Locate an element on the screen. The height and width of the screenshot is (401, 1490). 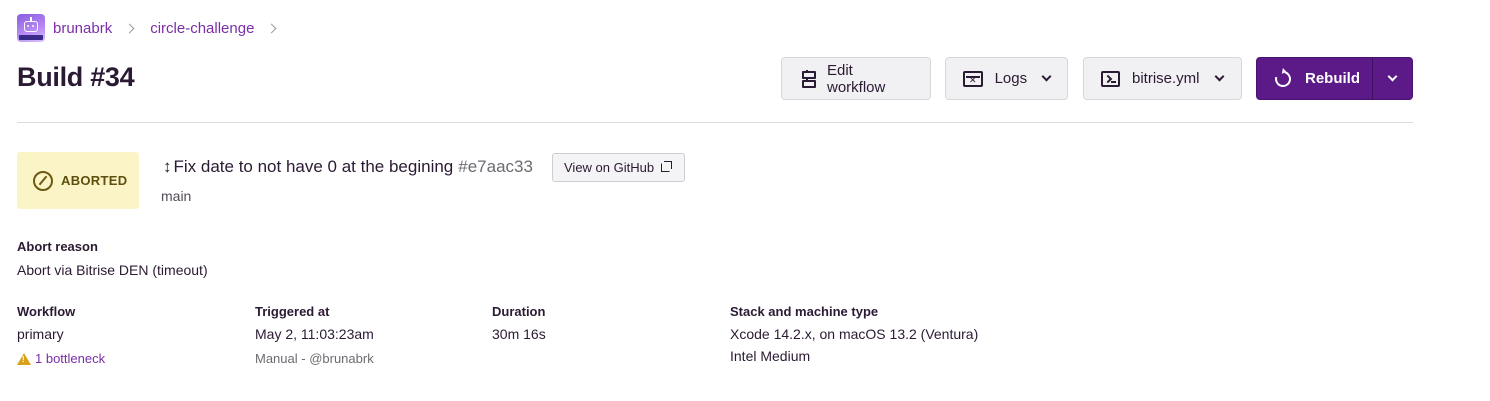
bottleneck-label: 1 bottleneck is located at coordinates (70, 358).